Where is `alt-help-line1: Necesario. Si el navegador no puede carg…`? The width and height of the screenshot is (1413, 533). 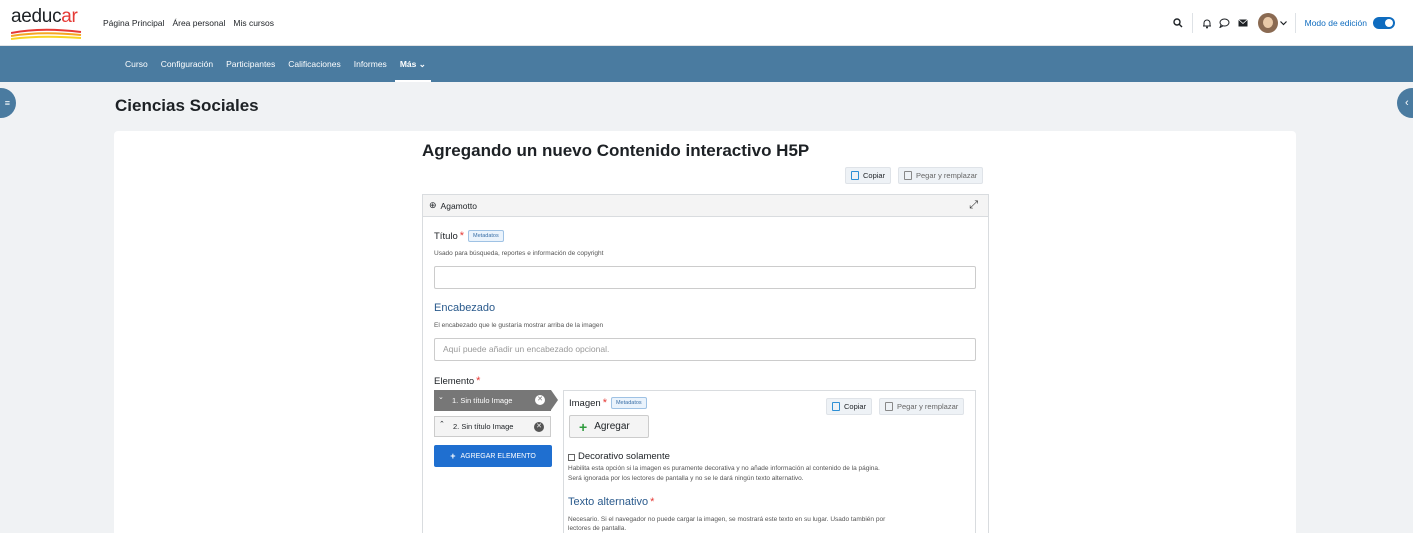
alt-help-line1: Necesario. Si el navegador no puede carg… is located at coordinates (727, 519).